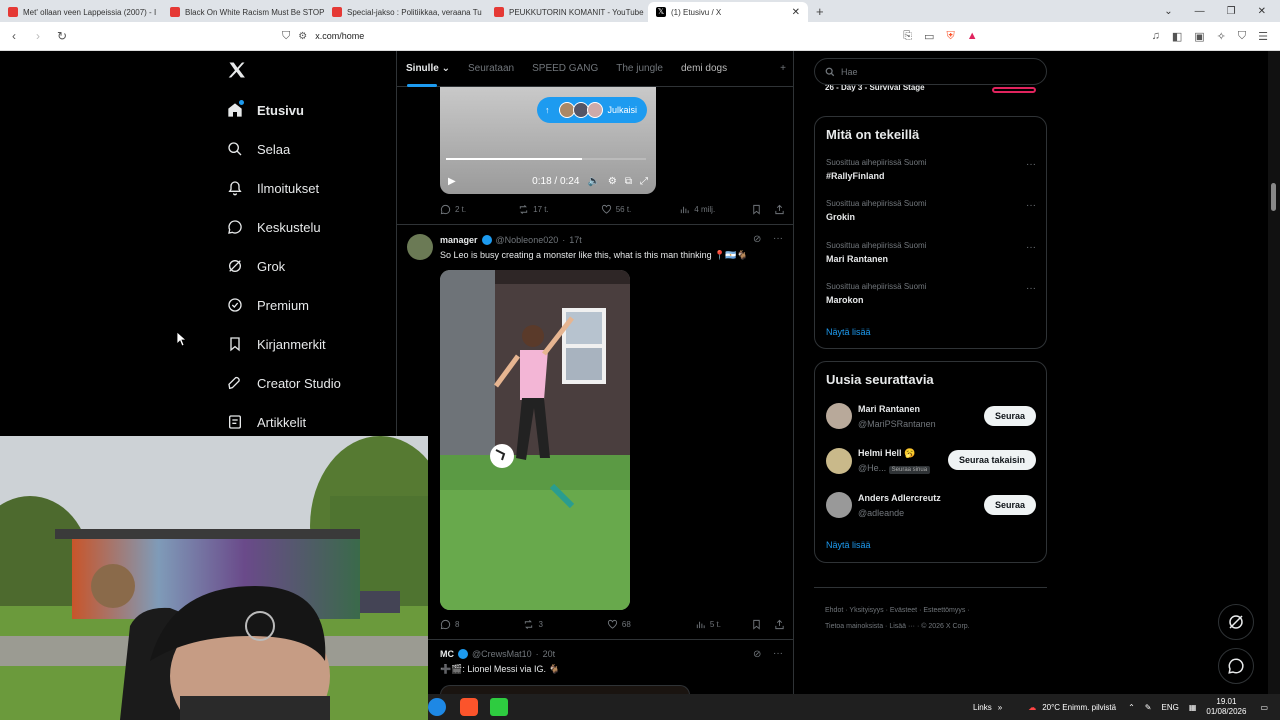  What do you see at coordinates (848, 545) in the screenshot?
I see `show-more-link: Näytä lisää` at bounding box center [848, 545].